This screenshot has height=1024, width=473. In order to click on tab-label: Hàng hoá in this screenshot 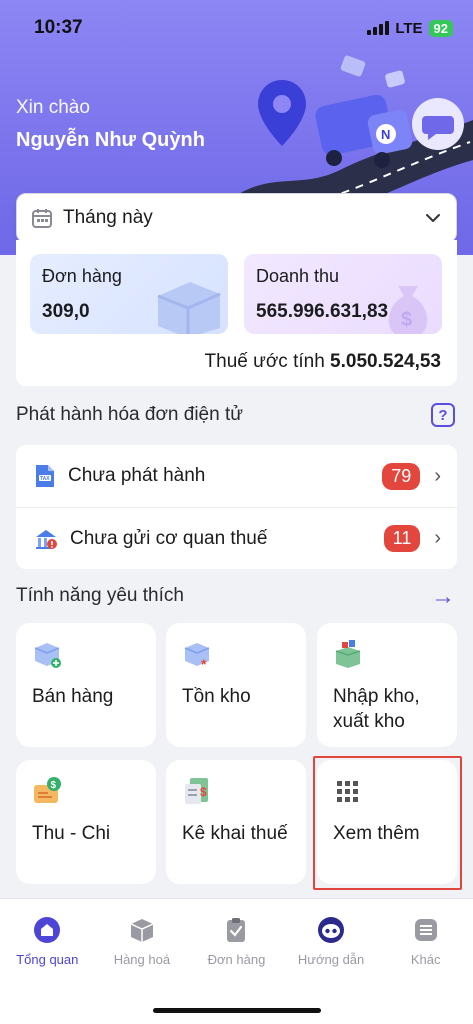, I will do `click(142, 959)`.